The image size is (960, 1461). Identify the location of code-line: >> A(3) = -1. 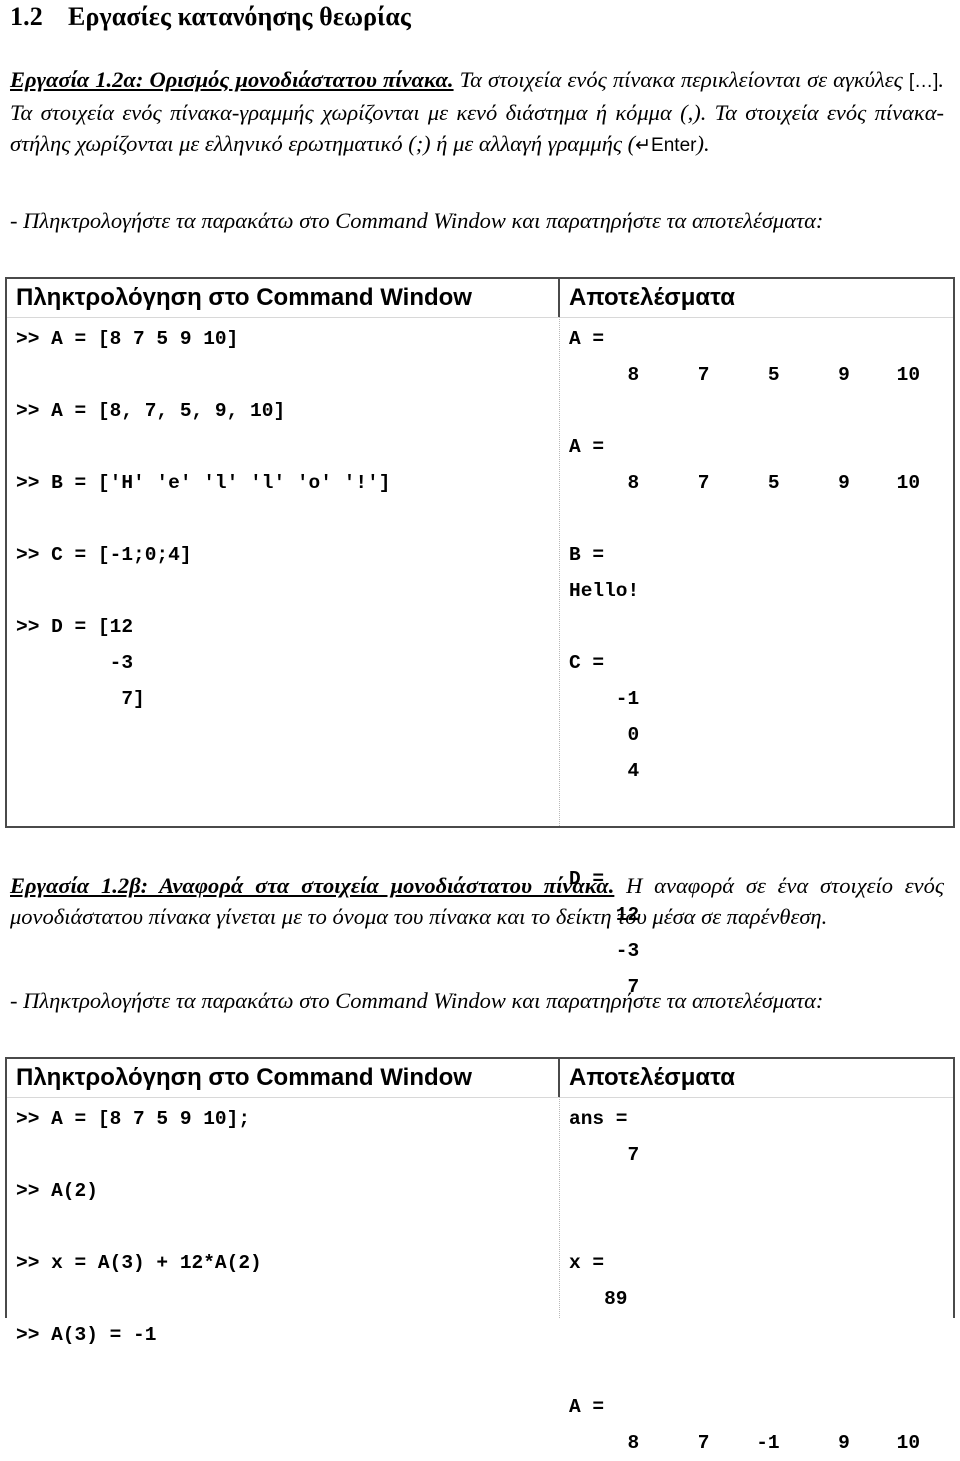
(86, 1335).